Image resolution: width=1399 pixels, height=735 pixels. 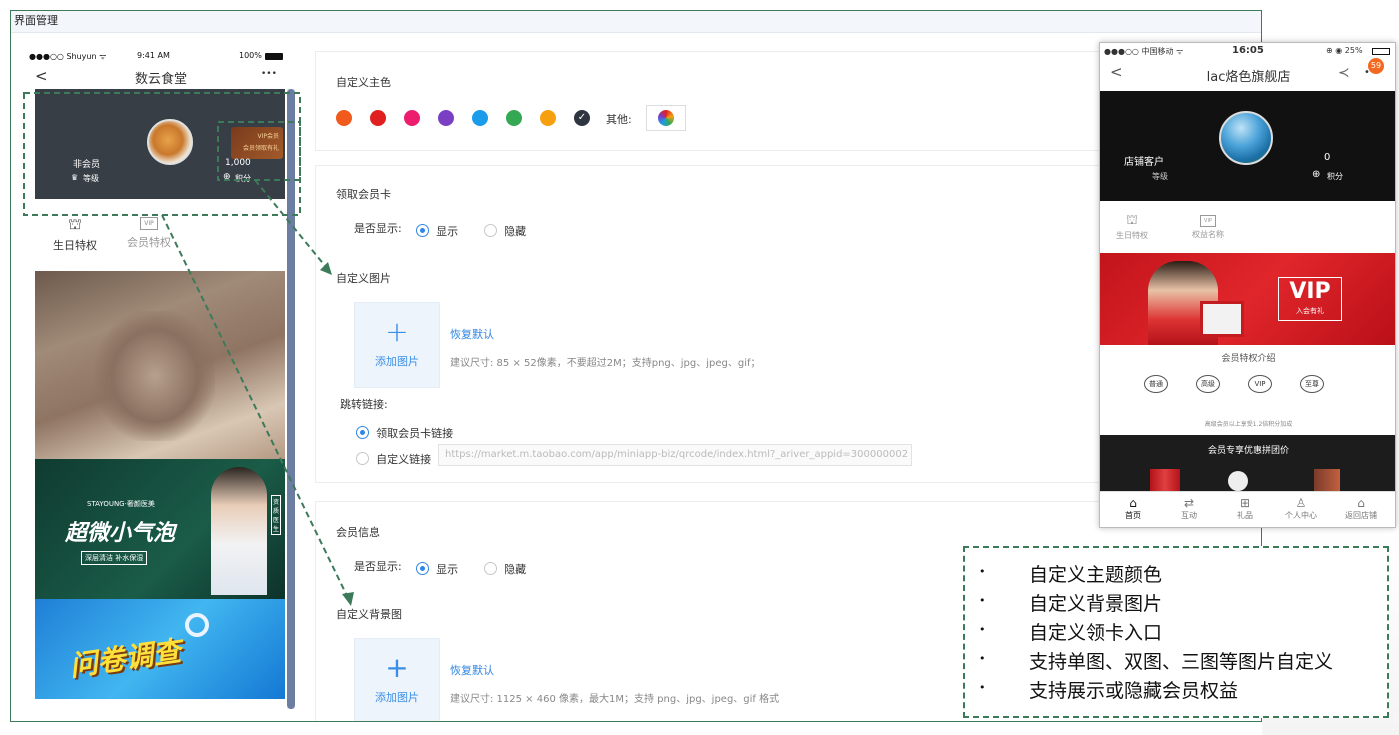 I want to click on bottom-tab-bar: ⌂ 首页 ⇄ 互动 ⊞ 礼品 ♙ 个人中心 ⌂ 返回店铺, so click(x=1247, y=509).